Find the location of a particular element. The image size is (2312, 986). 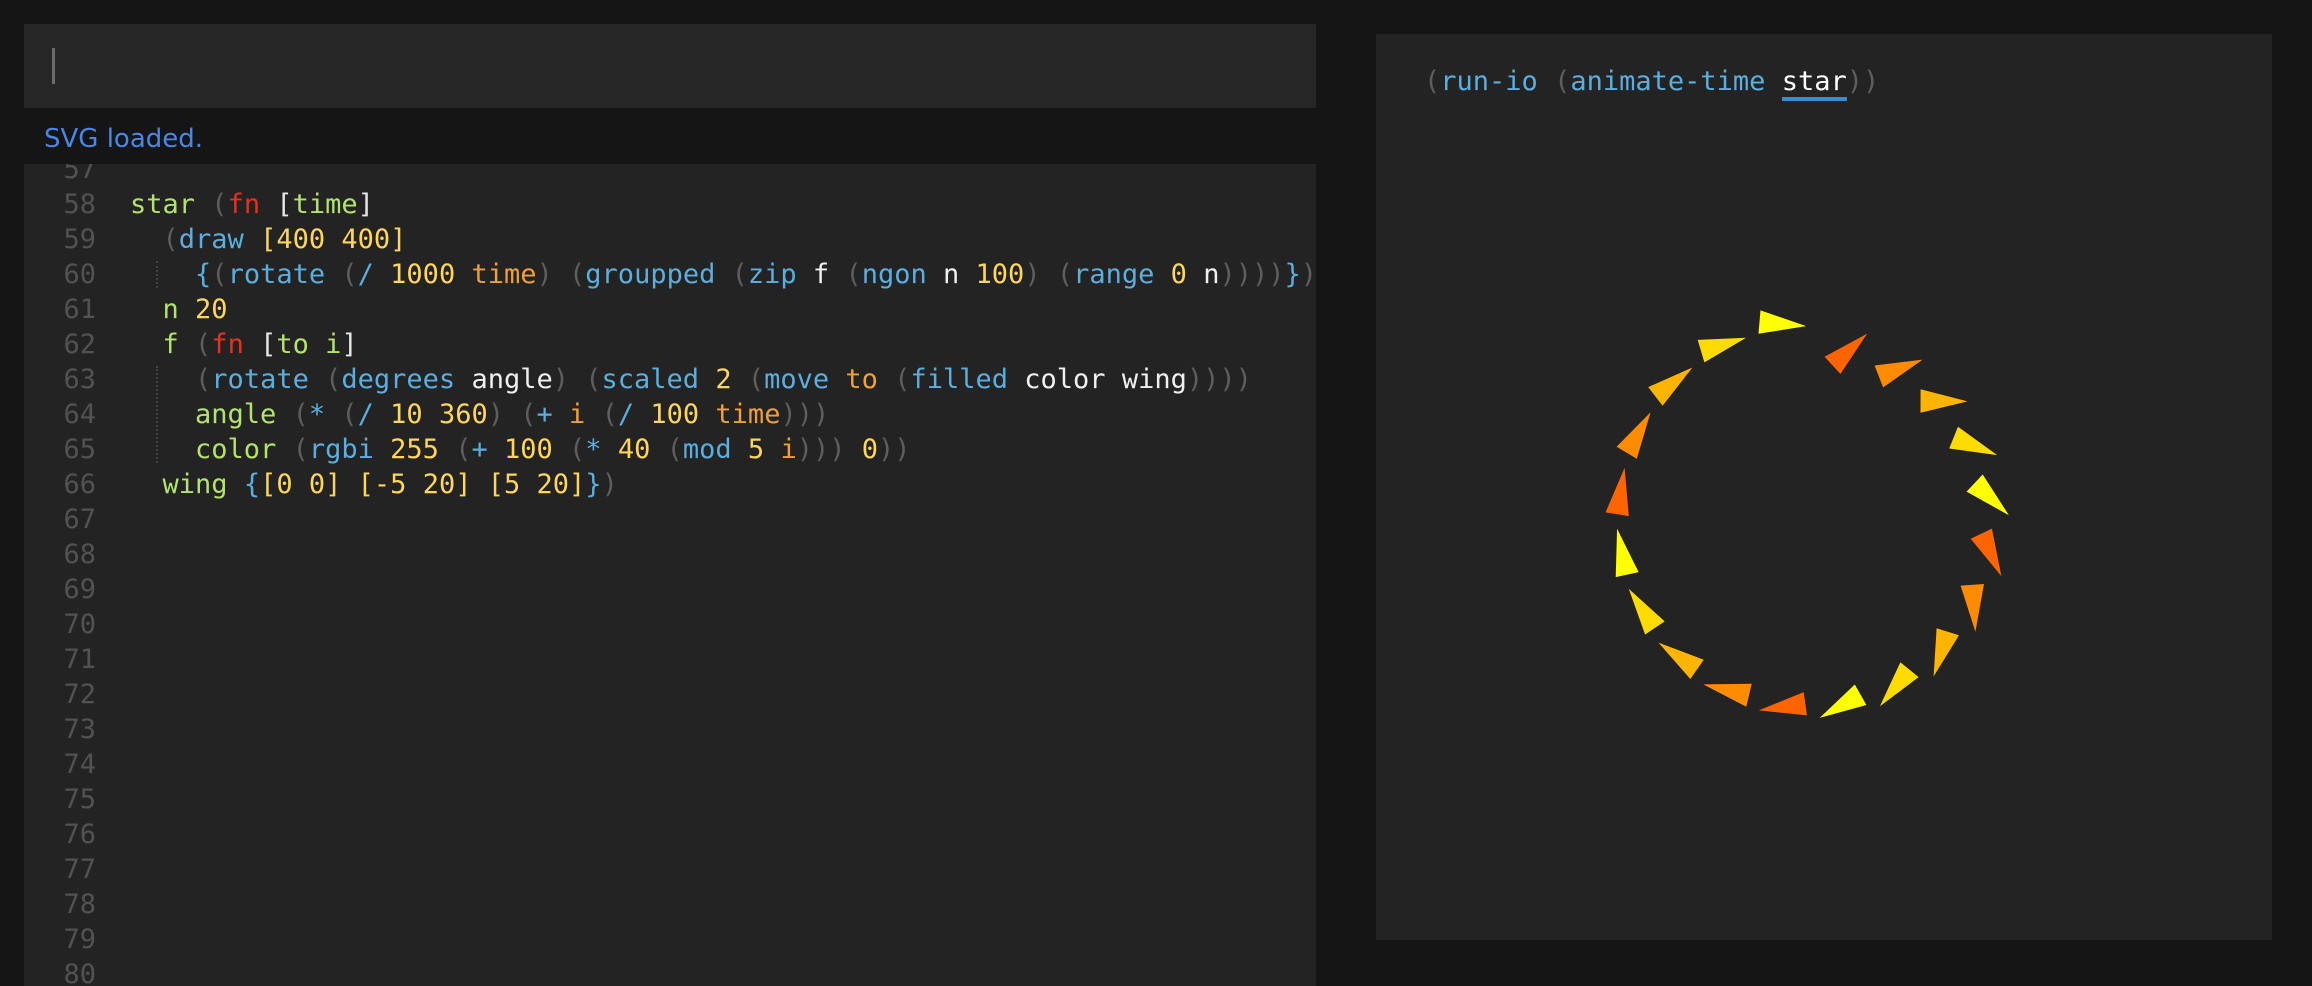

code-text: f (fn [to i] is located at coordinates (260, 344).